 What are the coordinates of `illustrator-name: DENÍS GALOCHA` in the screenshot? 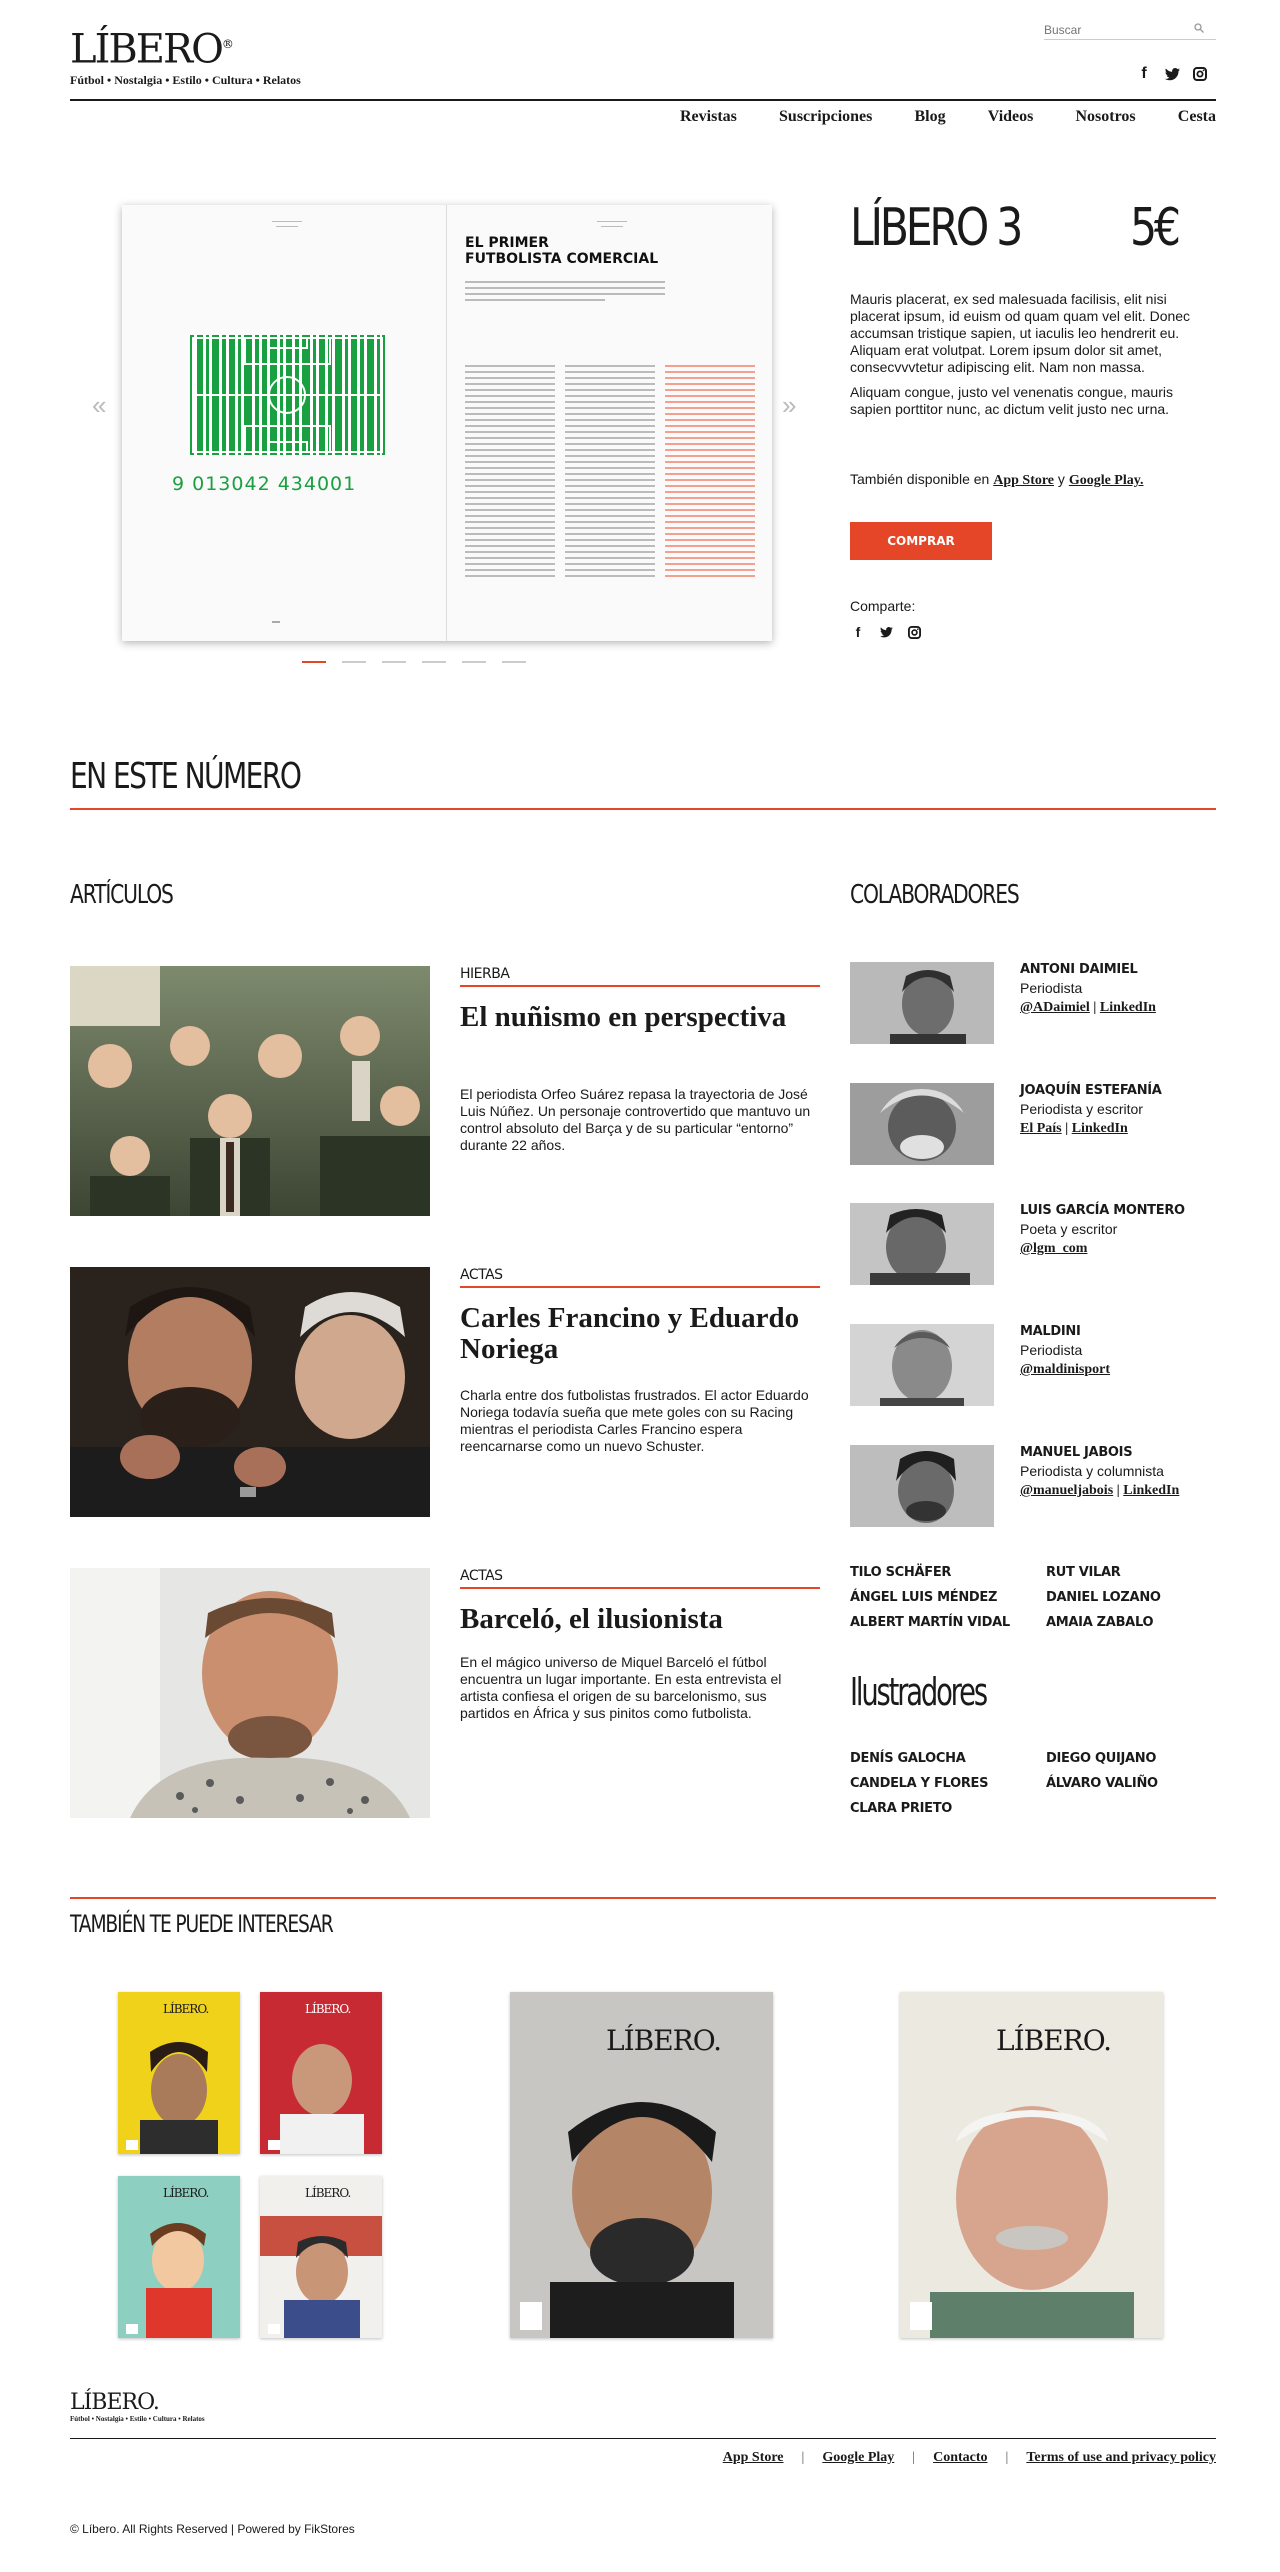 It's located at (945, 1758).